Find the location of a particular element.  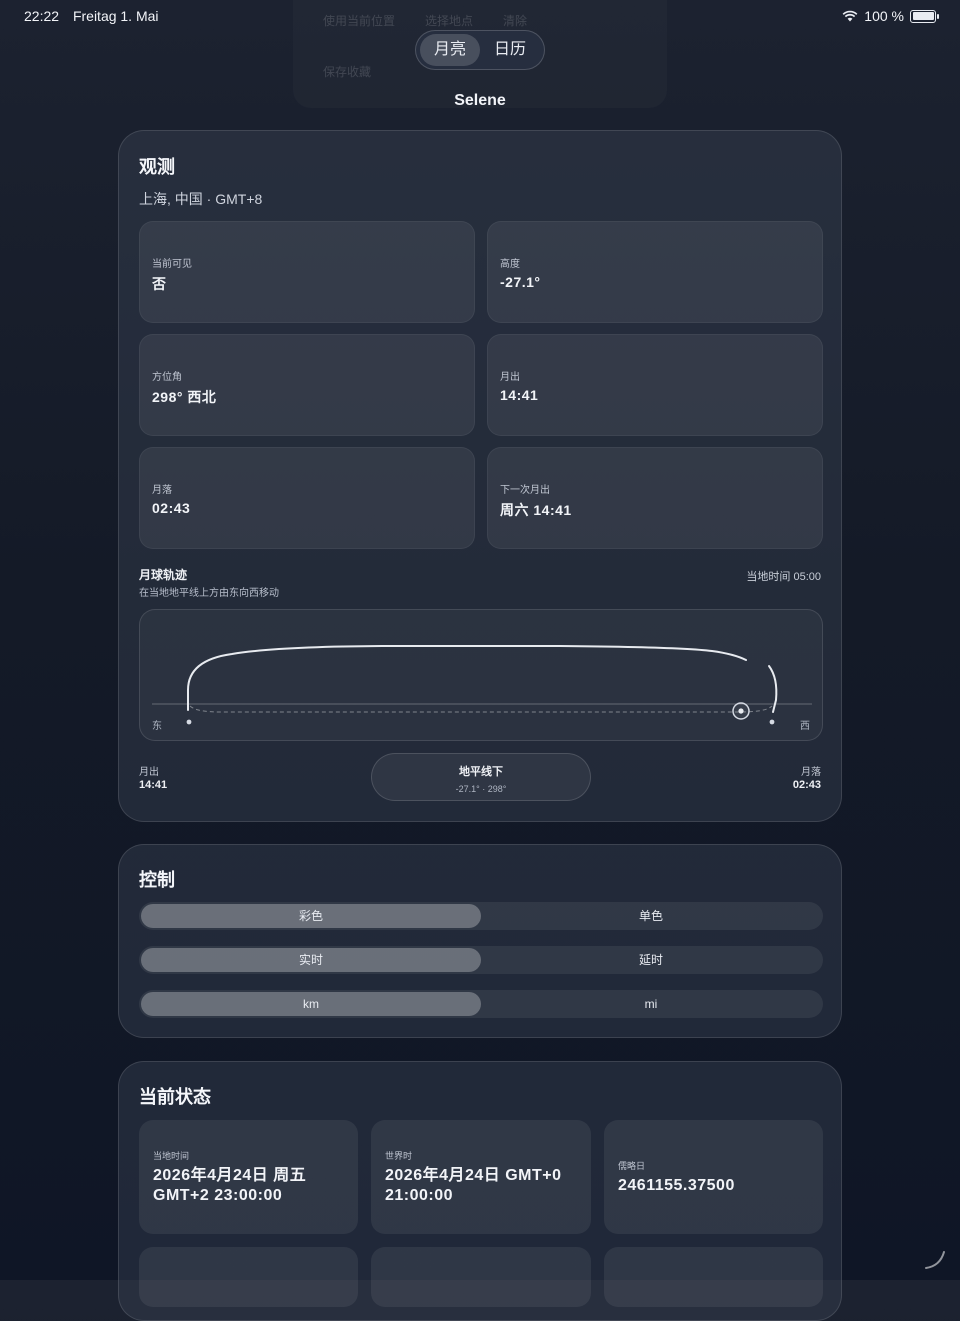

tile-julian-day: 儒略日 2461155.37500 is located at coordinates (713, 1177).